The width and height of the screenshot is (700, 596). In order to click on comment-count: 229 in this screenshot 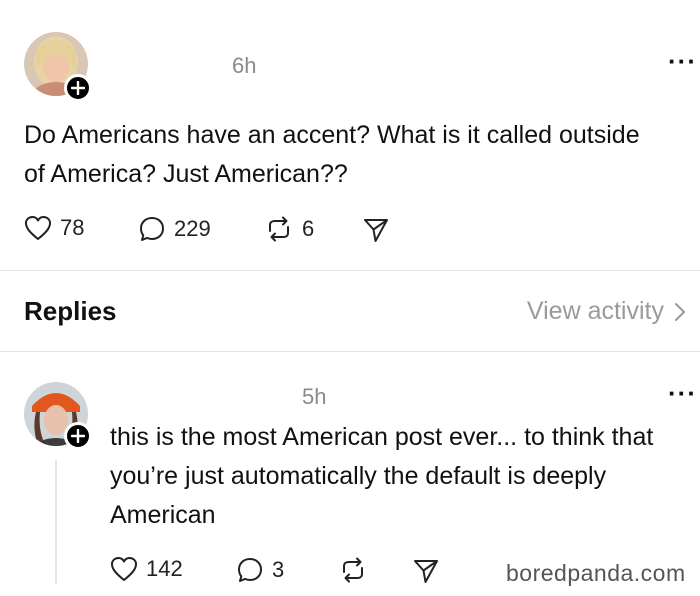, I will do `click(192, 228)`.